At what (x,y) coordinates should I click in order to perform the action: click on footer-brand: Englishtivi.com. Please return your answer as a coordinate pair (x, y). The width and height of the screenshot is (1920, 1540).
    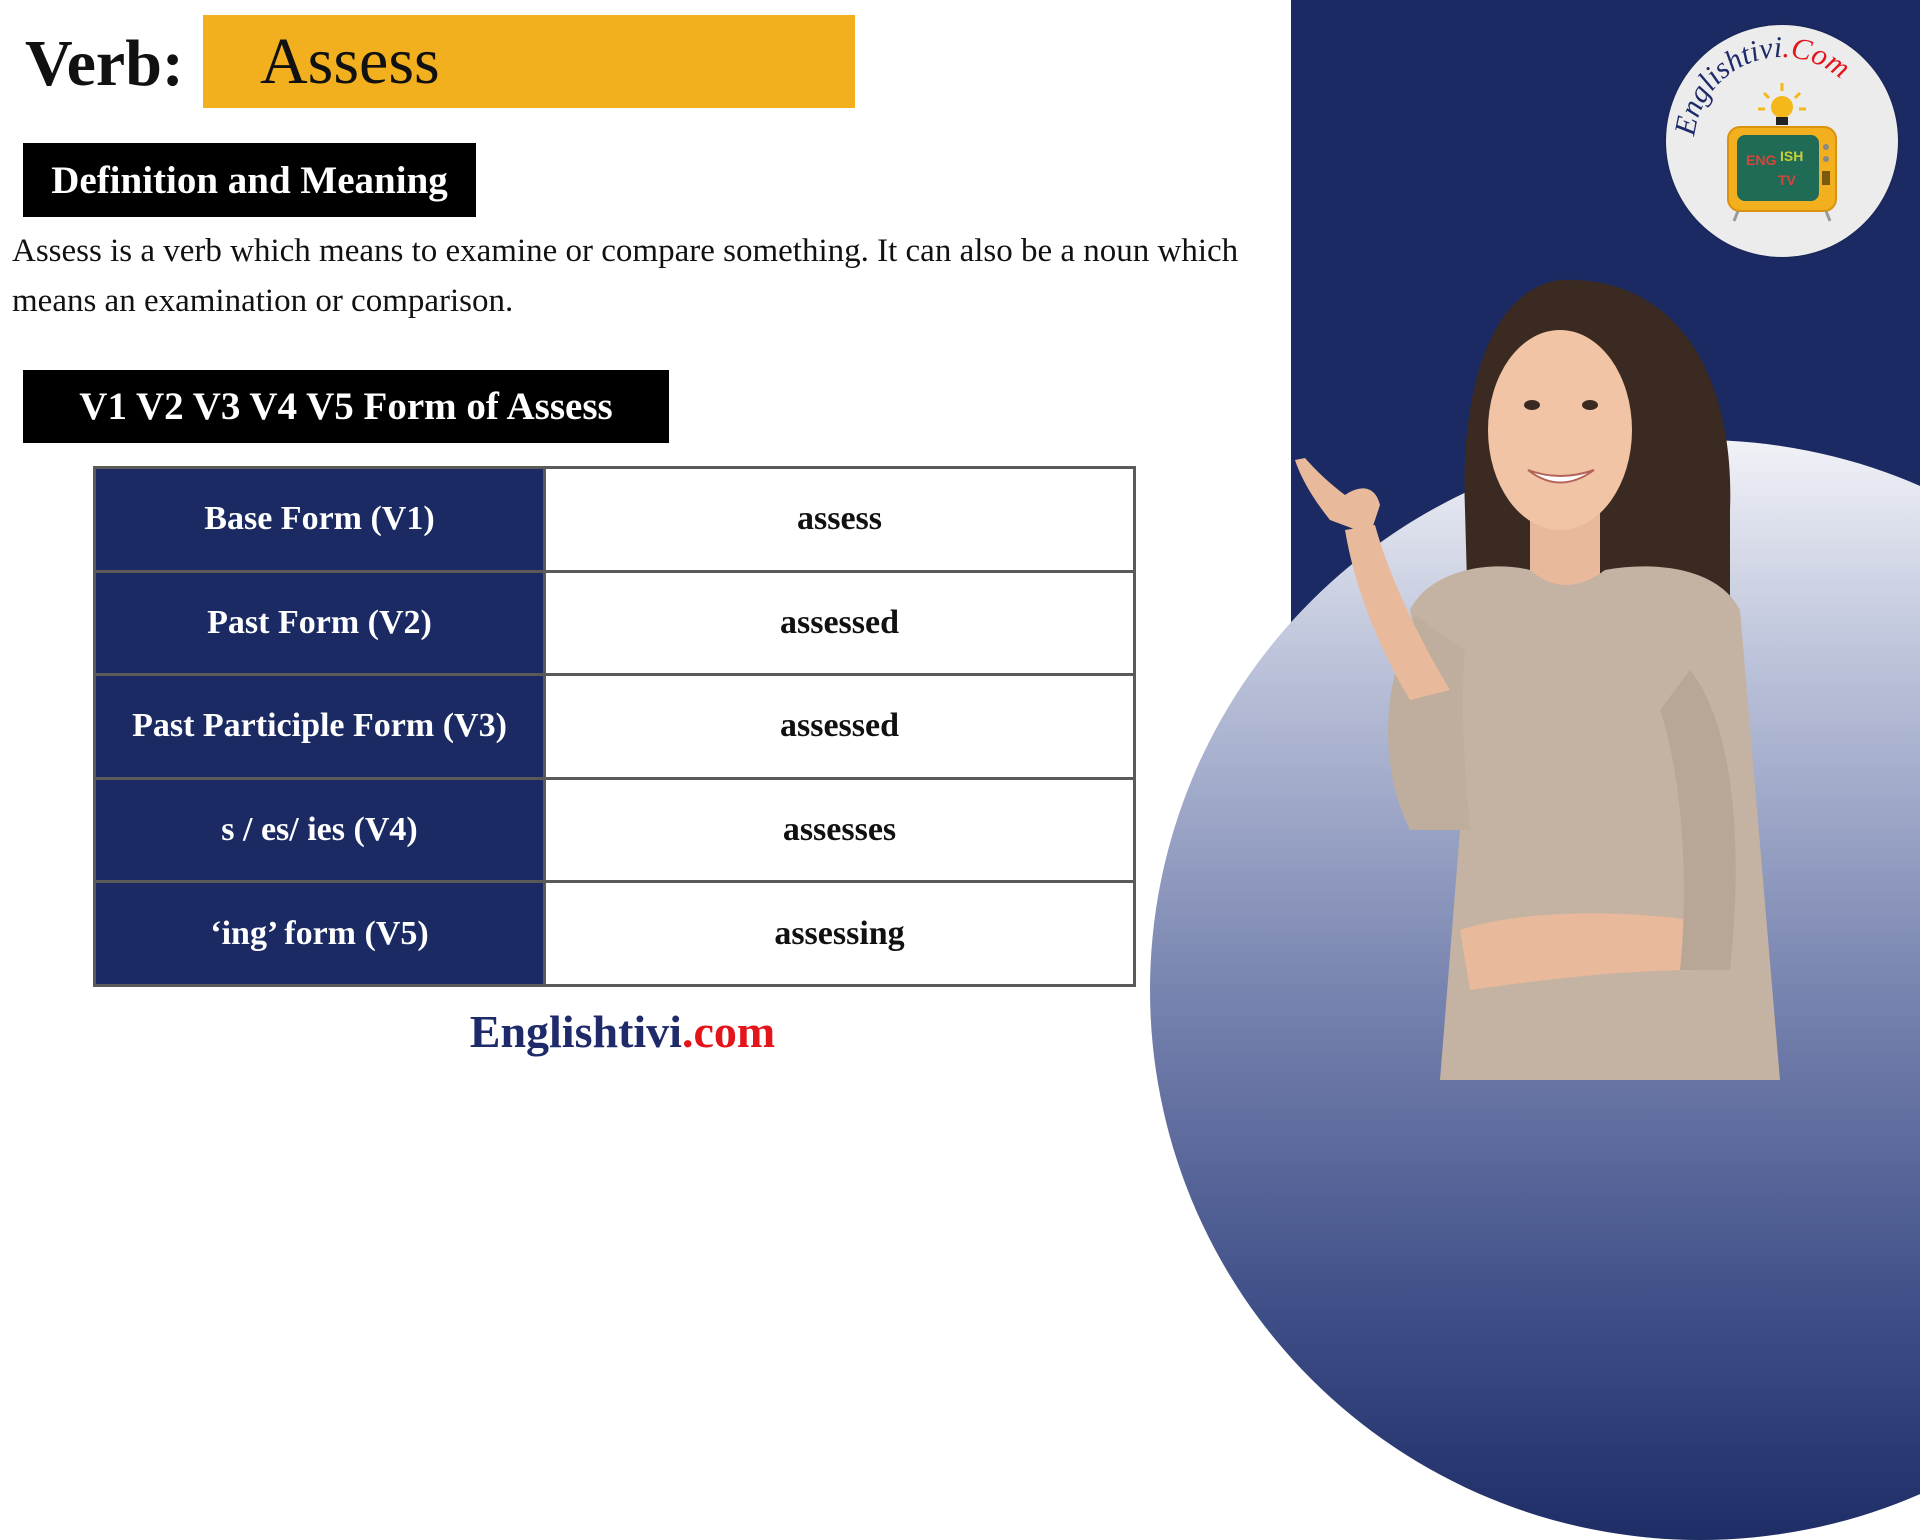
    Looking at the image, I should click on (622, 1031).